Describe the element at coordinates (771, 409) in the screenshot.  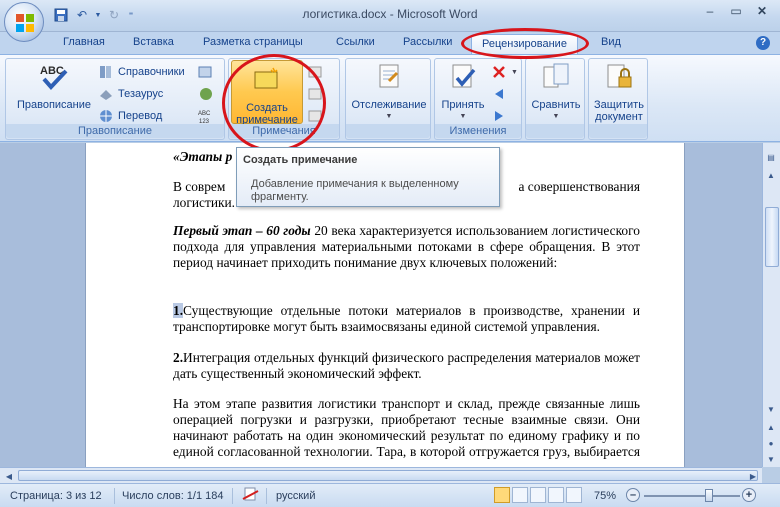
I see `scroll-down-icon: ▼` at that location.